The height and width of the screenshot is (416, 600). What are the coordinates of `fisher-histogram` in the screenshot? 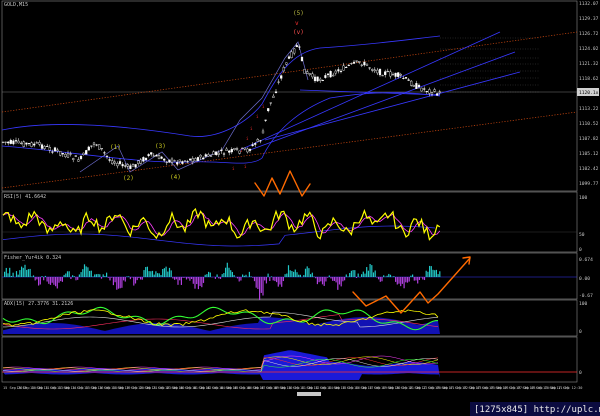 It's located at (222, 281).